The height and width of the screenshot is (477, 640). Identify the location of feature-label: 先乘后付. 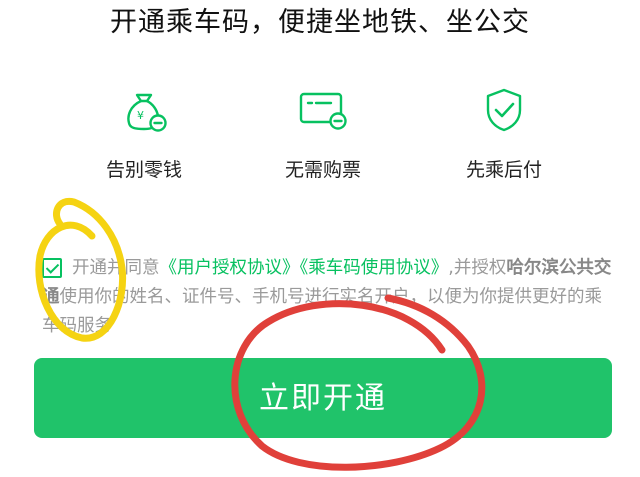
(503, 170).